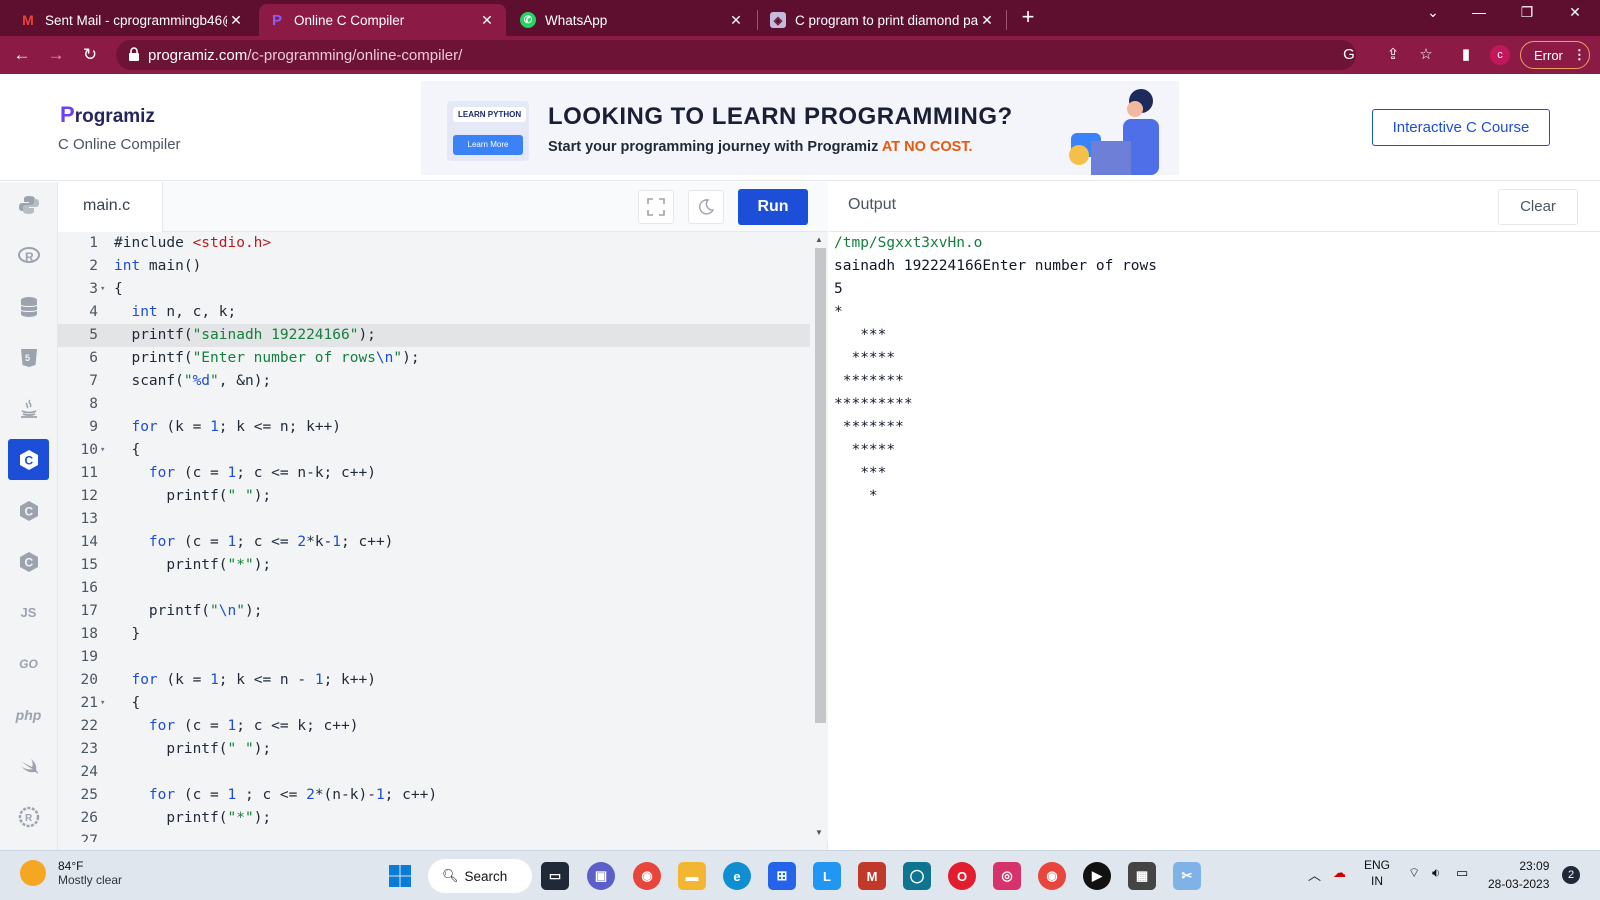 This screenshot has width=1600, height=900. What do you see at coordinates (434, 726) in the screenshot?
I see `code-line: 22 for (c = 1; c <= k; c++)` at bounding box center [434, 726].